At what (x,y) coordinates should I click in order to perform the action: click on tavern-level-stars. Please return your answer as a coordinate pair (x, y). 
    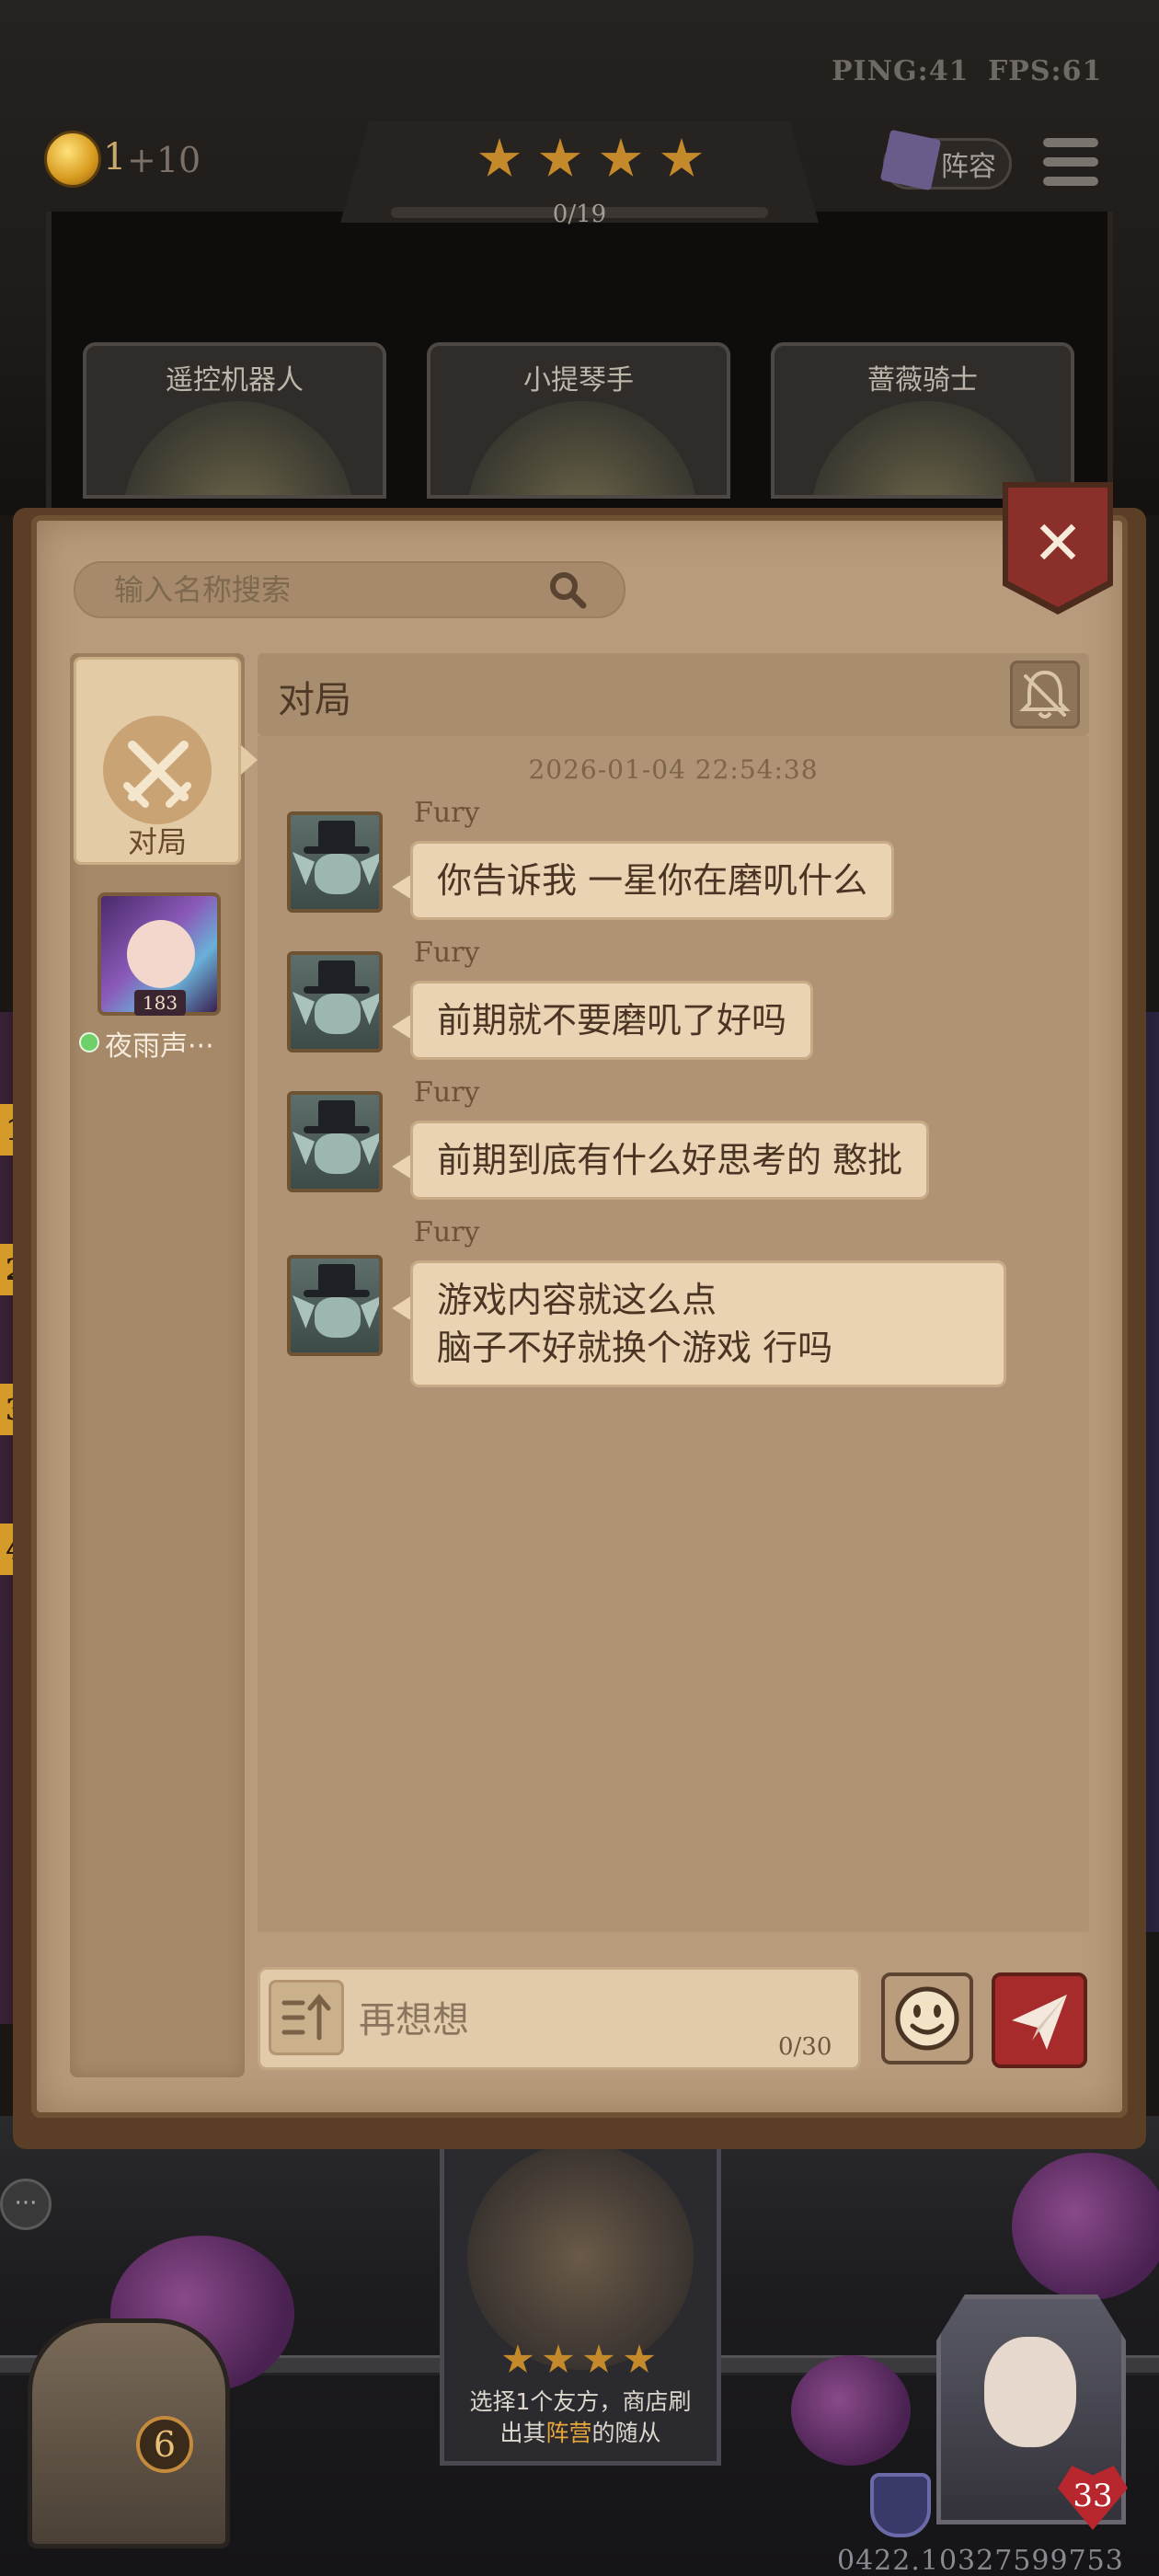
    Looking at the image, I should click on (590, 159).